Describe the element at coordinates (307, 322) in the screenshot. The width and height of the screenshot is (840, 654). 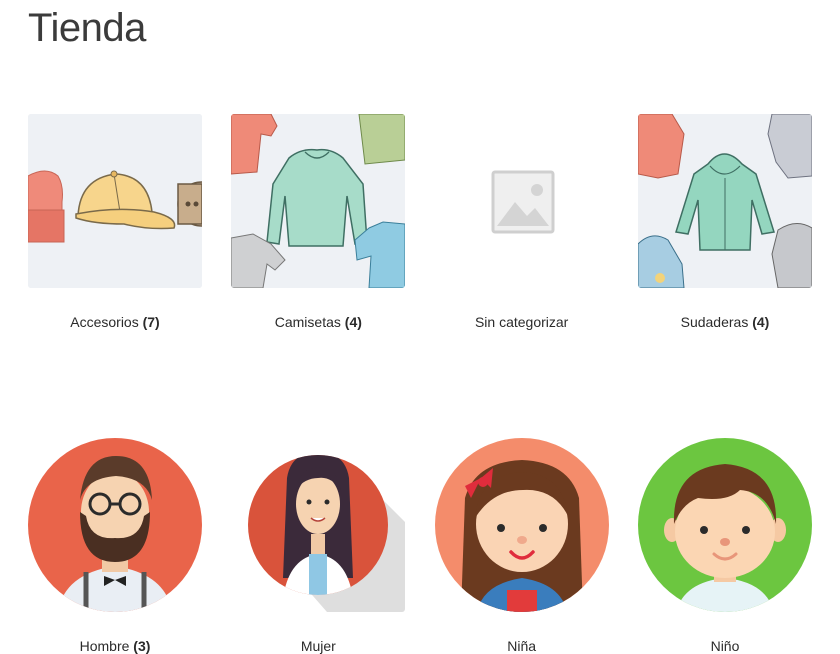
I see `category-name: Camisetas` at that location.